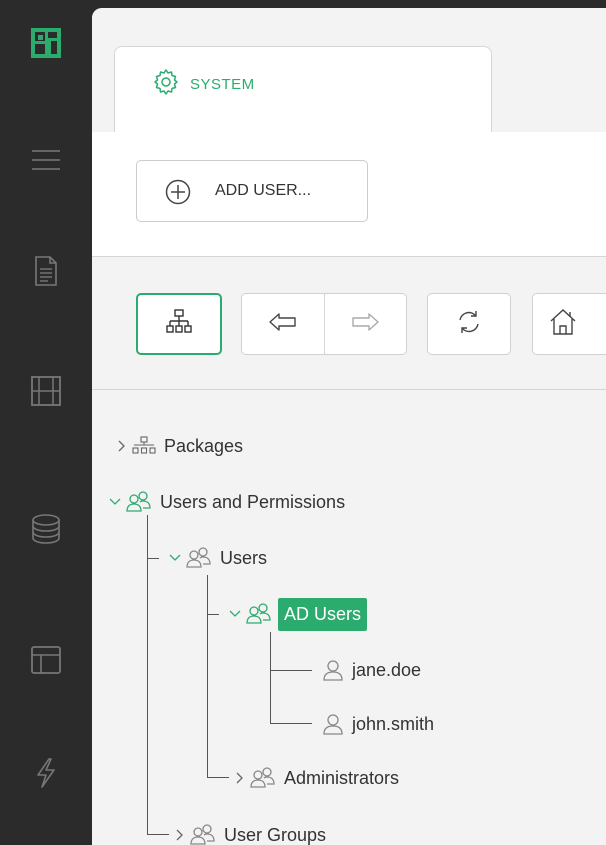 Image resolution: width=606 pixels, height=845 pixels. What do you see at coordinates (222, 84) in the screenshot?
I see `tab-system-label: SYSTEM` at bounding box center [222, 84].